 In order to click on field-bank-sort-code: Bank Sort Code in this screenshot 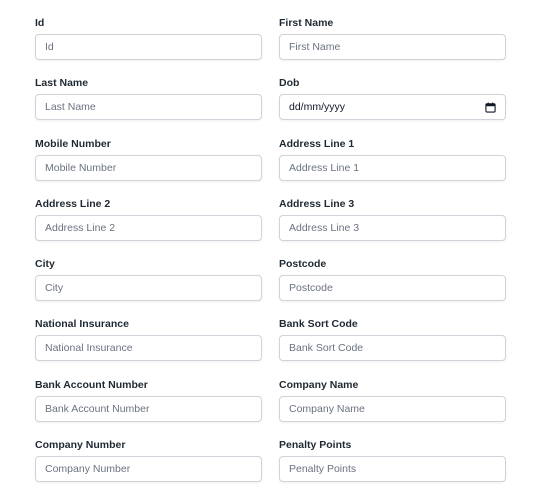, I will do `click(392, 346)`.